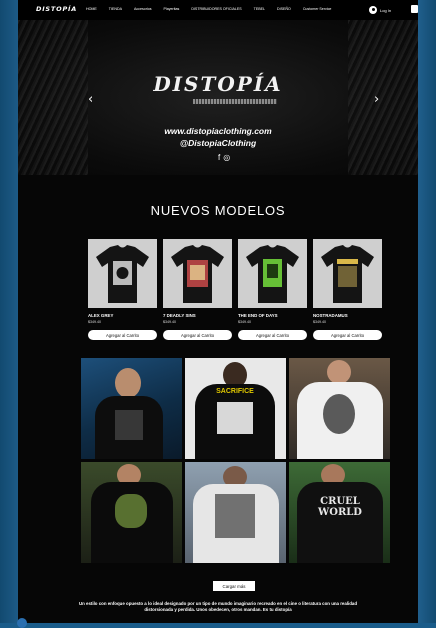 The image size is (436, 628). Describe the element at coordinates (218, 143) in the screenshot. I see `hero-handle: @DistopiaClothing` at that location.